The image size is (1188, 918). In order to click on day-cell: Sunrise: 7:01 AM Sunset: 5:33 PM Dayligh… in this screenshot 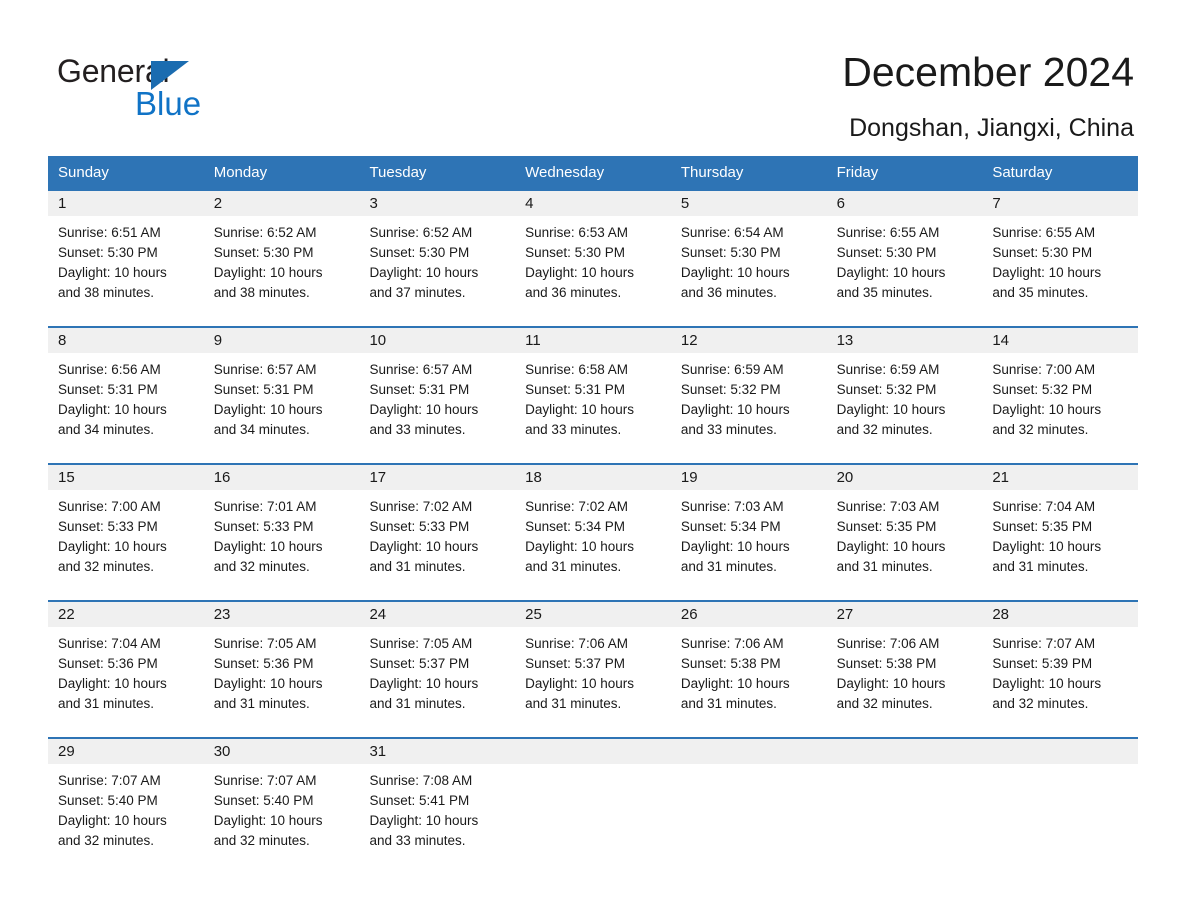, I will do `click(282, 545)`.